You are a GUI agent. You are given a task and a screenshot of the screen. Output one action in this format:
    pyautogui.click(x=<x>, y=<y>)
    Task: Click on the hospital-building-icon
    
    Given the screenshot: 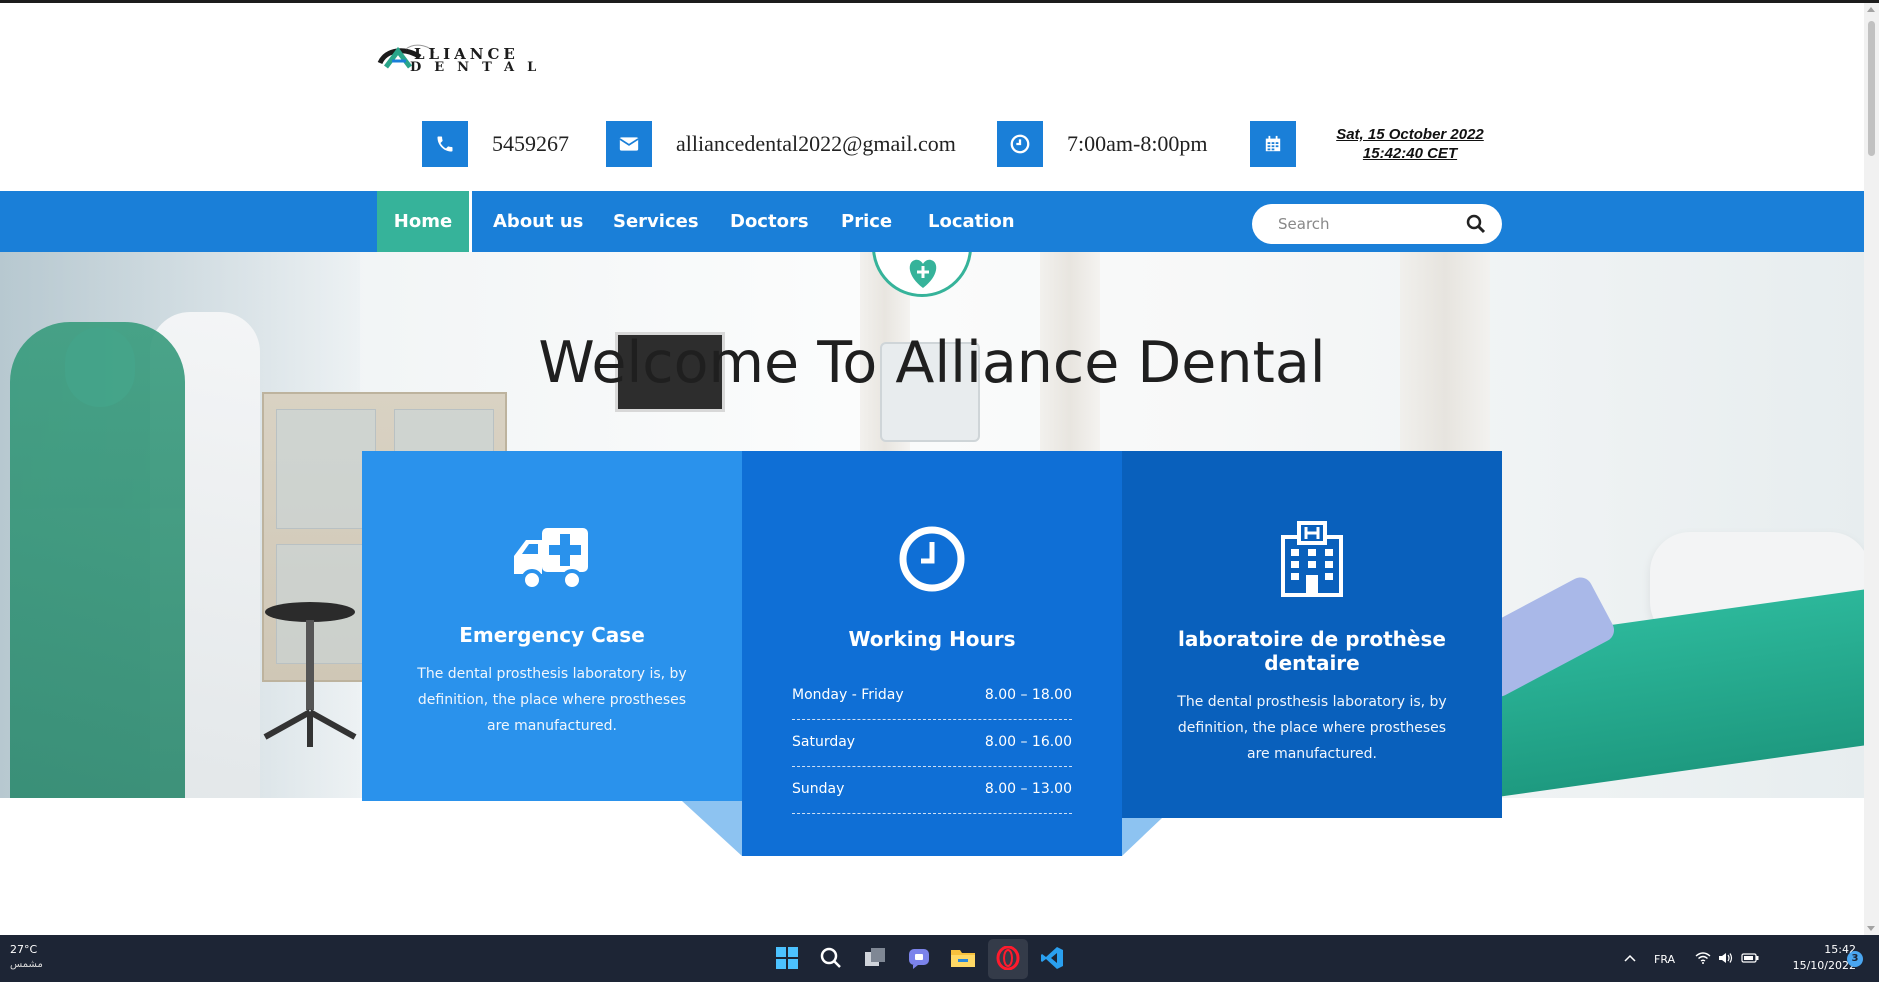 What is the action you would take?
    pyautogui.click(x=1312, y=559)
    